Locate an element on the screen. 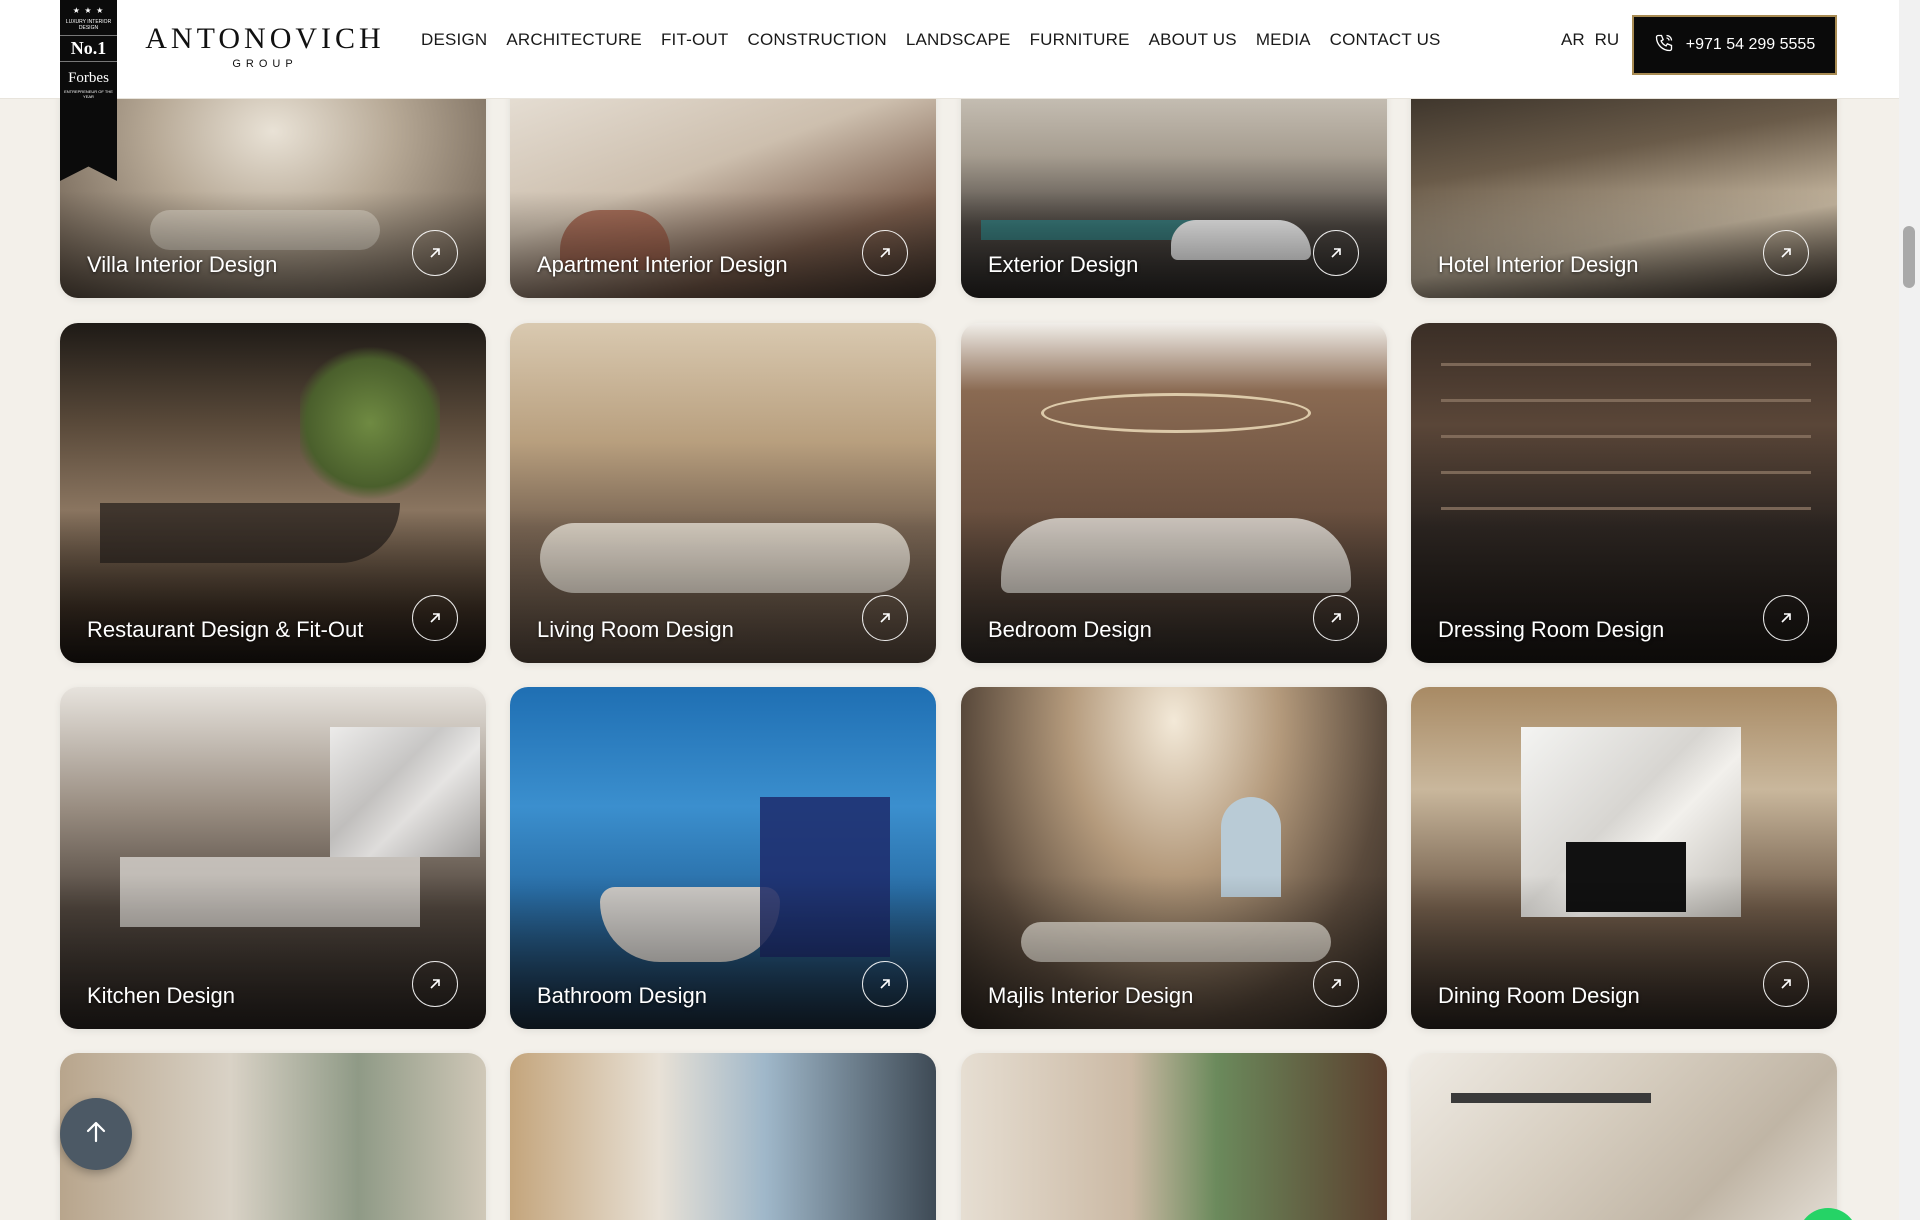  lang-ar: AR is located at coordinates (1573, 40).